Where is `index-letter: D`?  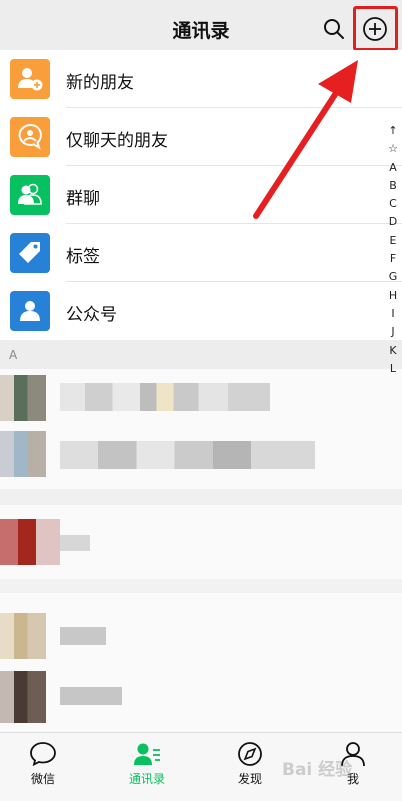 index-letter: D is located at coordinates (393, 222).